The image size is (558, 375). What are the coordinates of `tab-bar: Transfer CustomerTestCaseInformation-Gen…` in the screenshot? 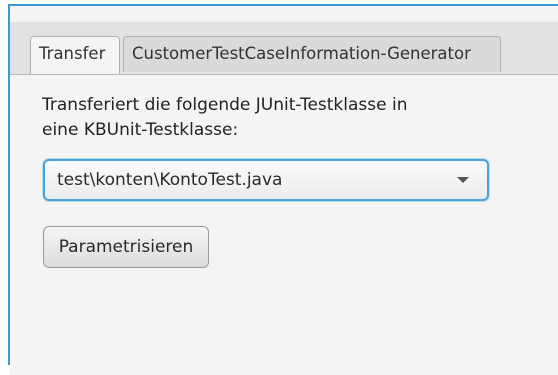 It's located at (284, 48).